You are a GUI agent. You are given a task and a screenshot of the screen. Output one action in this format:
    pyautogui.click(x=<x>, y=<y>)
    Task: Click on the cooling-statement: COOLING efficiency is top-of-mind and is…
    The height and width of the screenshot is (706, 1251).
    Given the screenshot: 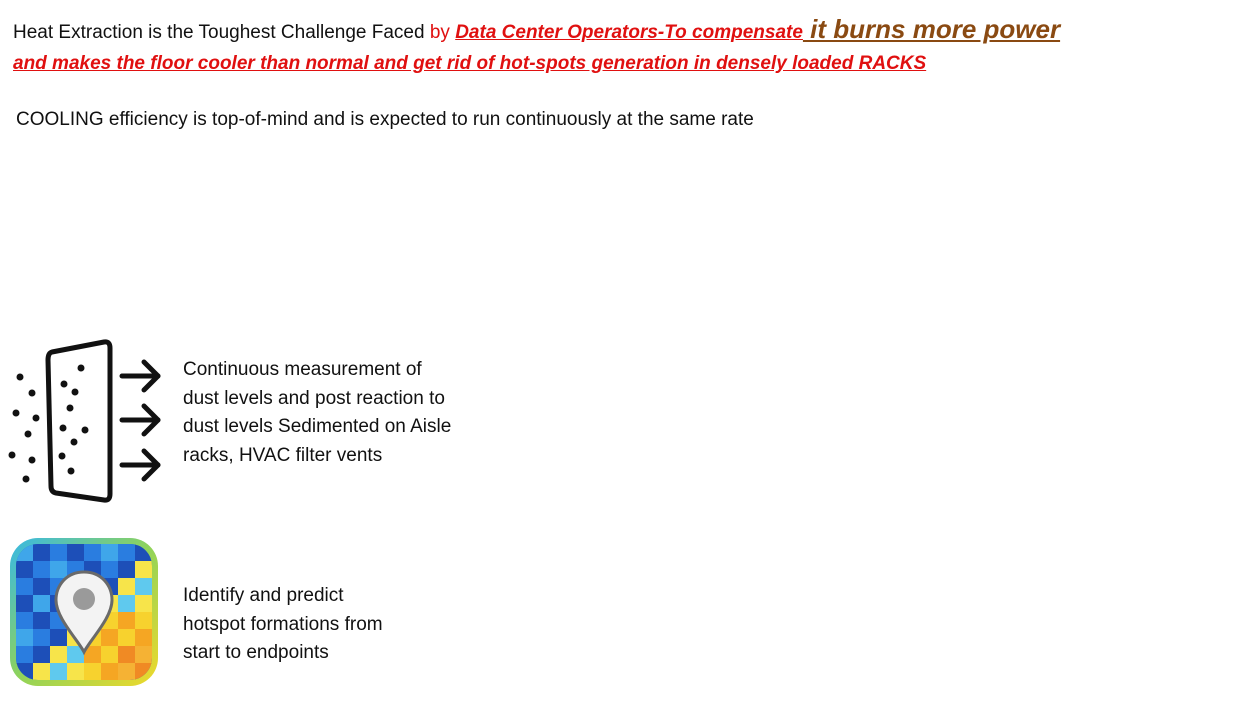 What is the action you would take?
    pyautogui.click(x=385, y=119)
    